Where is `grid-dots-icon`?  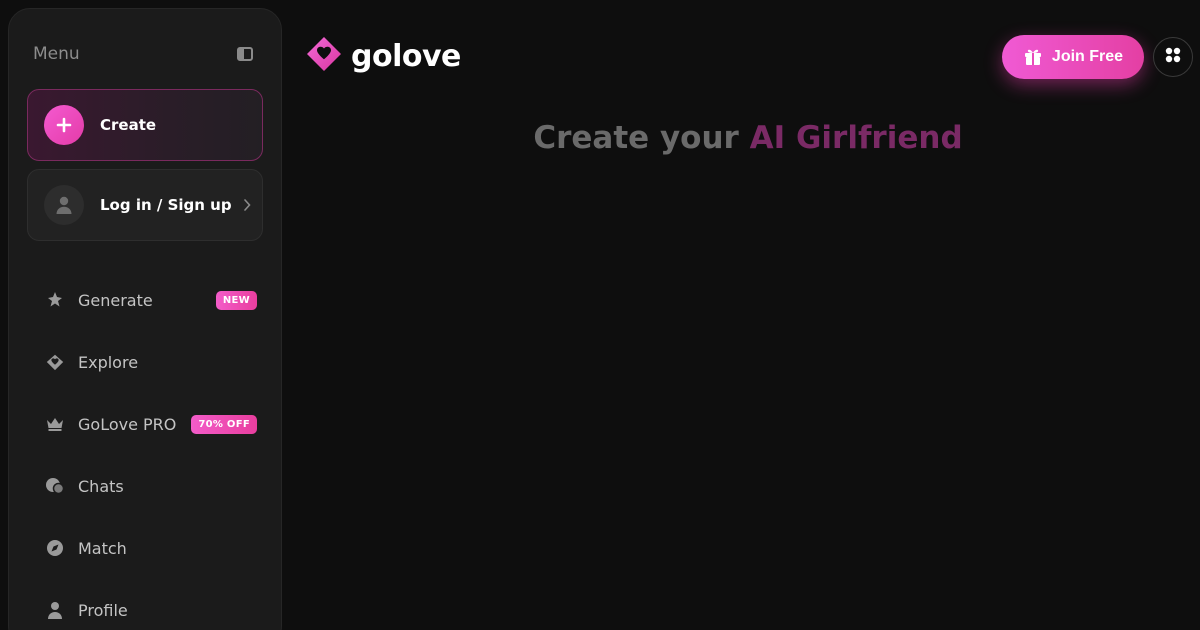
grid-dots-icon is located at coordinates (1173, 57).